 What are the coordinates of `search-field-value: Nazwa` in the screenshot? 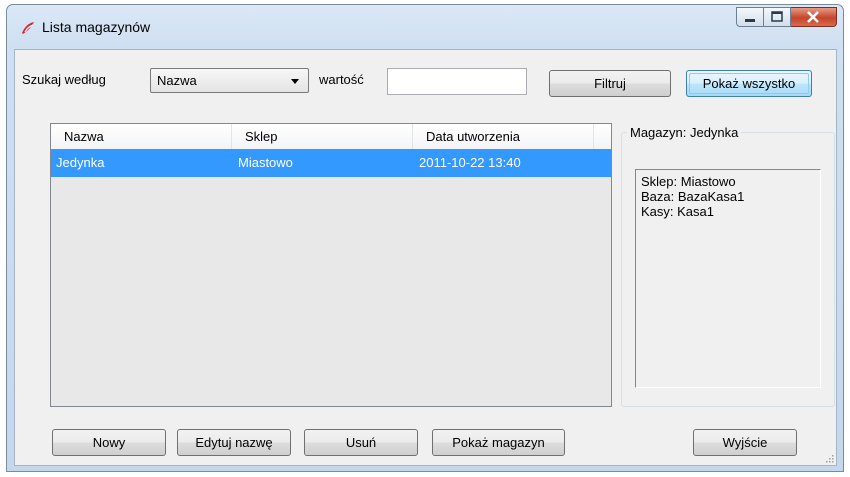 It's located at (177, 80).